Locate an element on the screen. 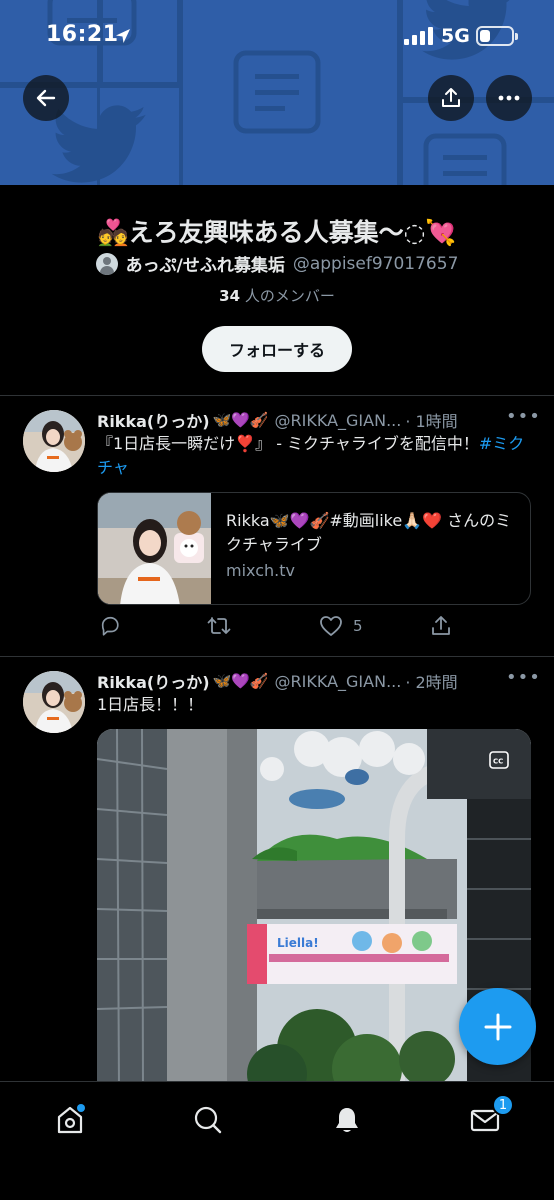 Image resolution: width=554 pixels, height=1200 pixels. heart-icon is located at coordinates (331, 626).